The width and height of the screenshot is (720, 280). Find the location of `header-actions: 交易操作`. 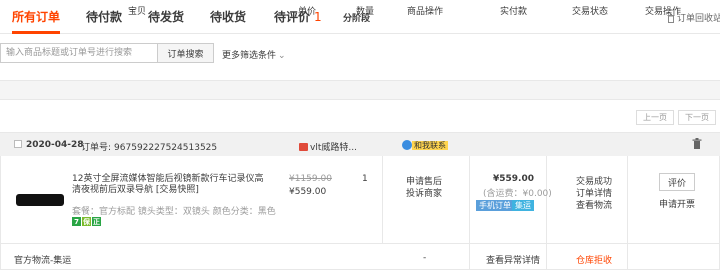

header-actions: 交易操作 is located at coordinates (663, 12).